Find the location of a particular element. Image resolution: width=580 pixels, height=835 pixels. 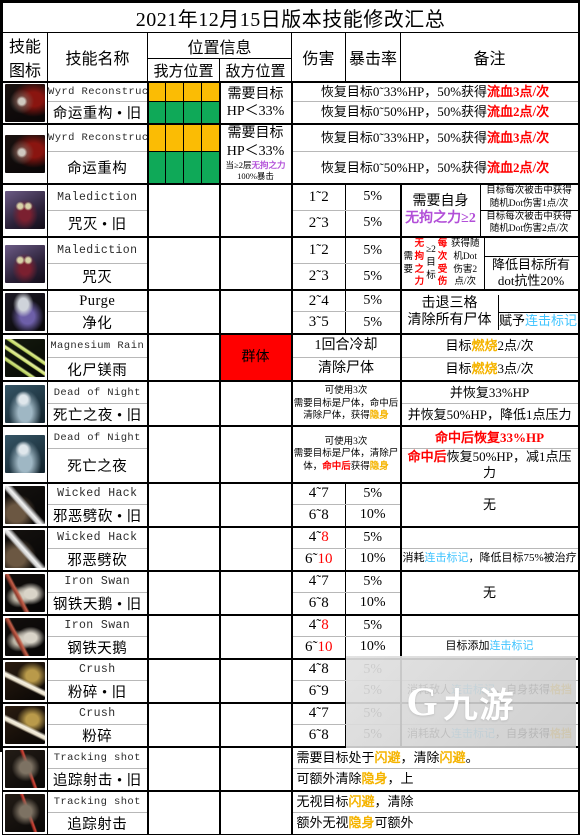

full-width-note-2-text: 可额外清除隐身，上 is located at coordinates (355, 779).